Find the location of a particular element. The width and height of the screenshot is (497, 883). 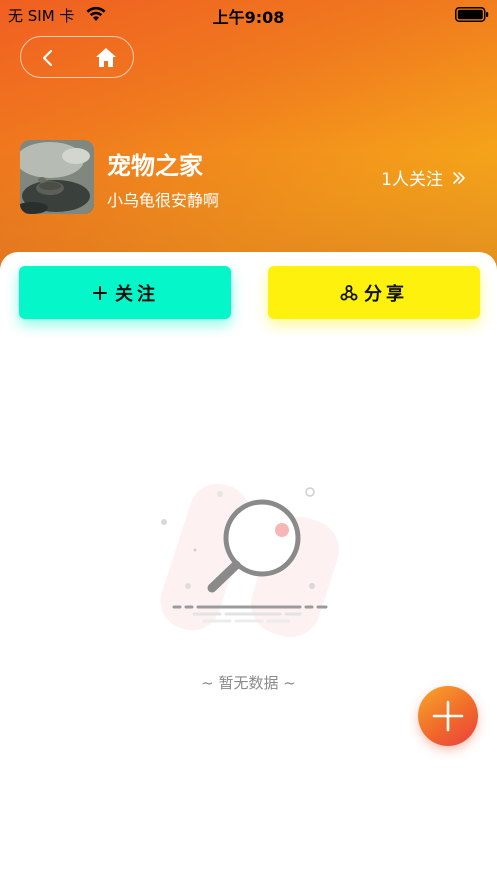

follow-label: 关注 is located at coordinates (137, 294).